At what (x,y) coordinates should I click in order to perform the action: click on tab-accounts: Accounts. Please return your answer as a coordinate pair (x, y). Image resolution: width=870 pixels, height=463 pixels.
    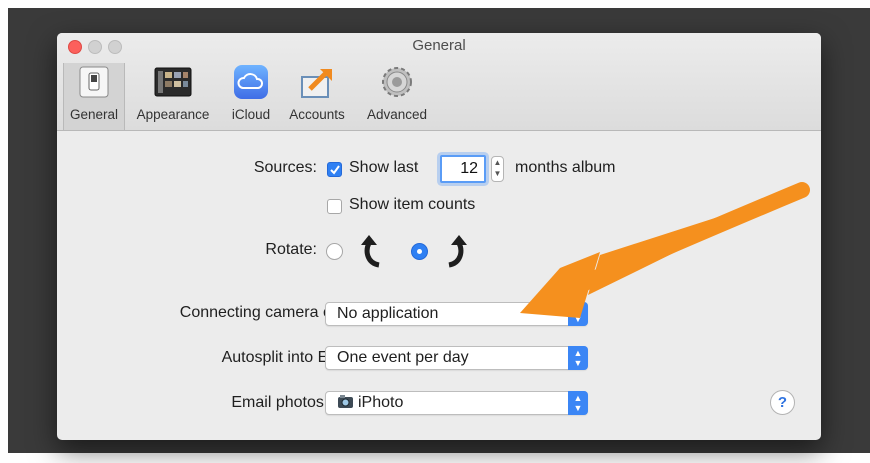
    Looking at the image, I should click on (317, 92).